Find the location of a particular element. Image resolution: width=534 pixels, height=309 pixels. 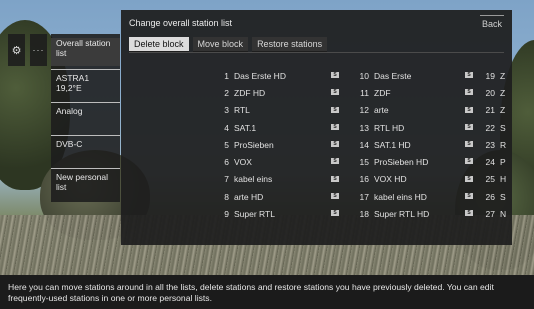

action-tabs: Delete block Move block Restore stations is located at coordinates (228, 44).